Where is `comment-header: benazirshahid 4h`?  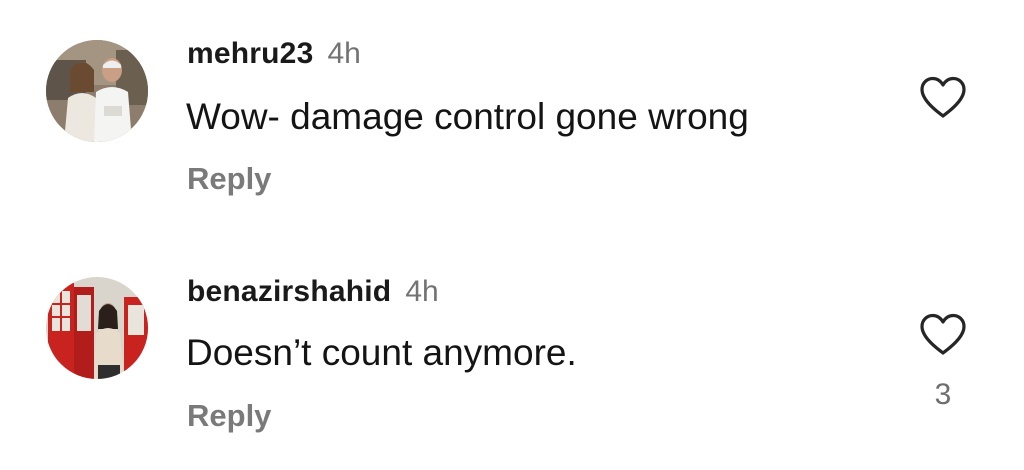
comment-header: benazirshahid 4h is located at coordinates (313, 292).